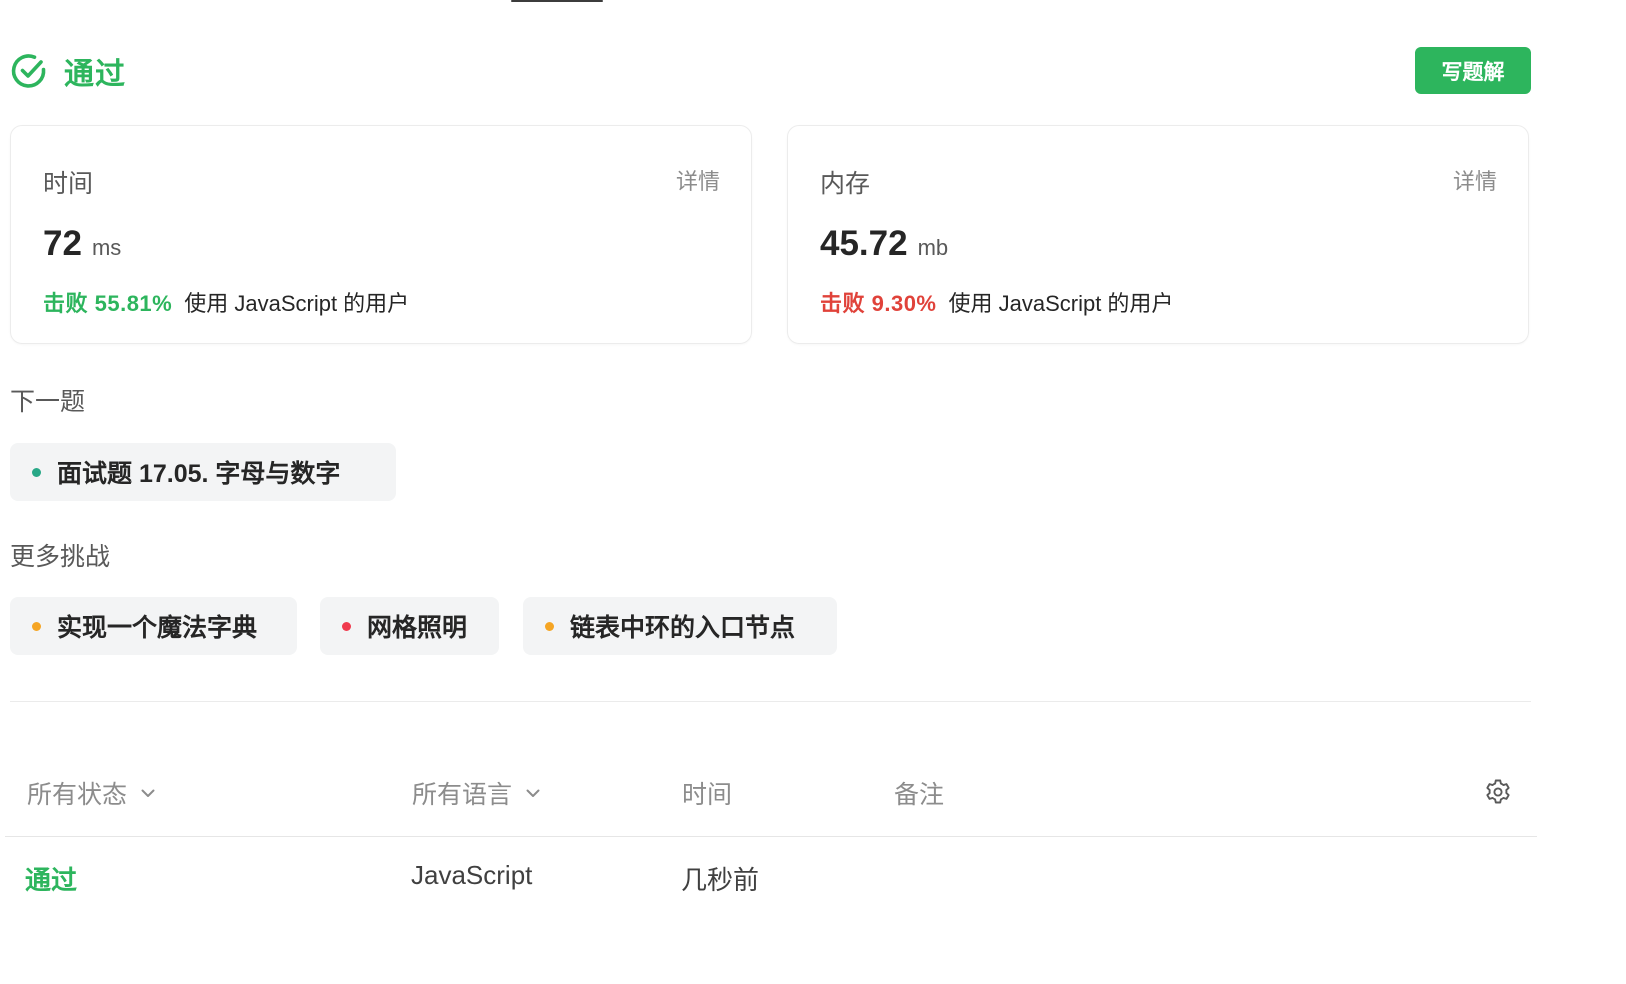  What do you see at coordinates (157, 628) in the screenshot?
I see `challenge-label: 实现一个魔法字典` at bounding box center [157, 628].